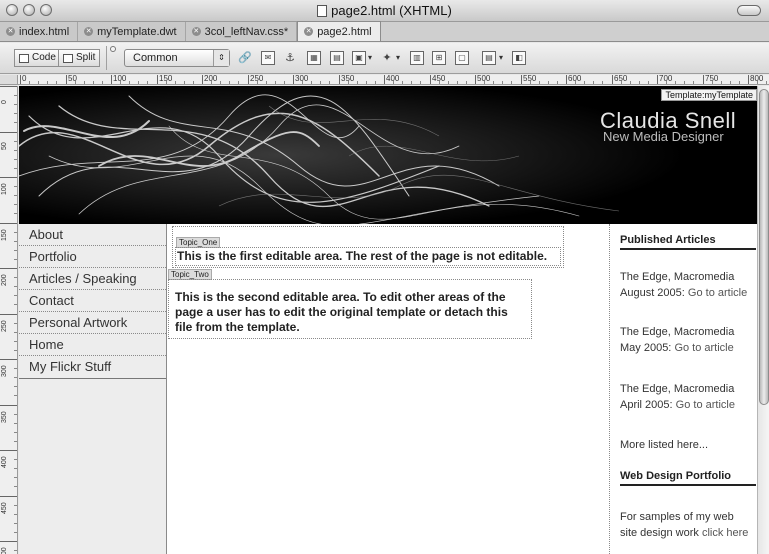 The height and width of the screenshot is (554, 769). I want to click on templates-icon: ▤, so click(489, 58).